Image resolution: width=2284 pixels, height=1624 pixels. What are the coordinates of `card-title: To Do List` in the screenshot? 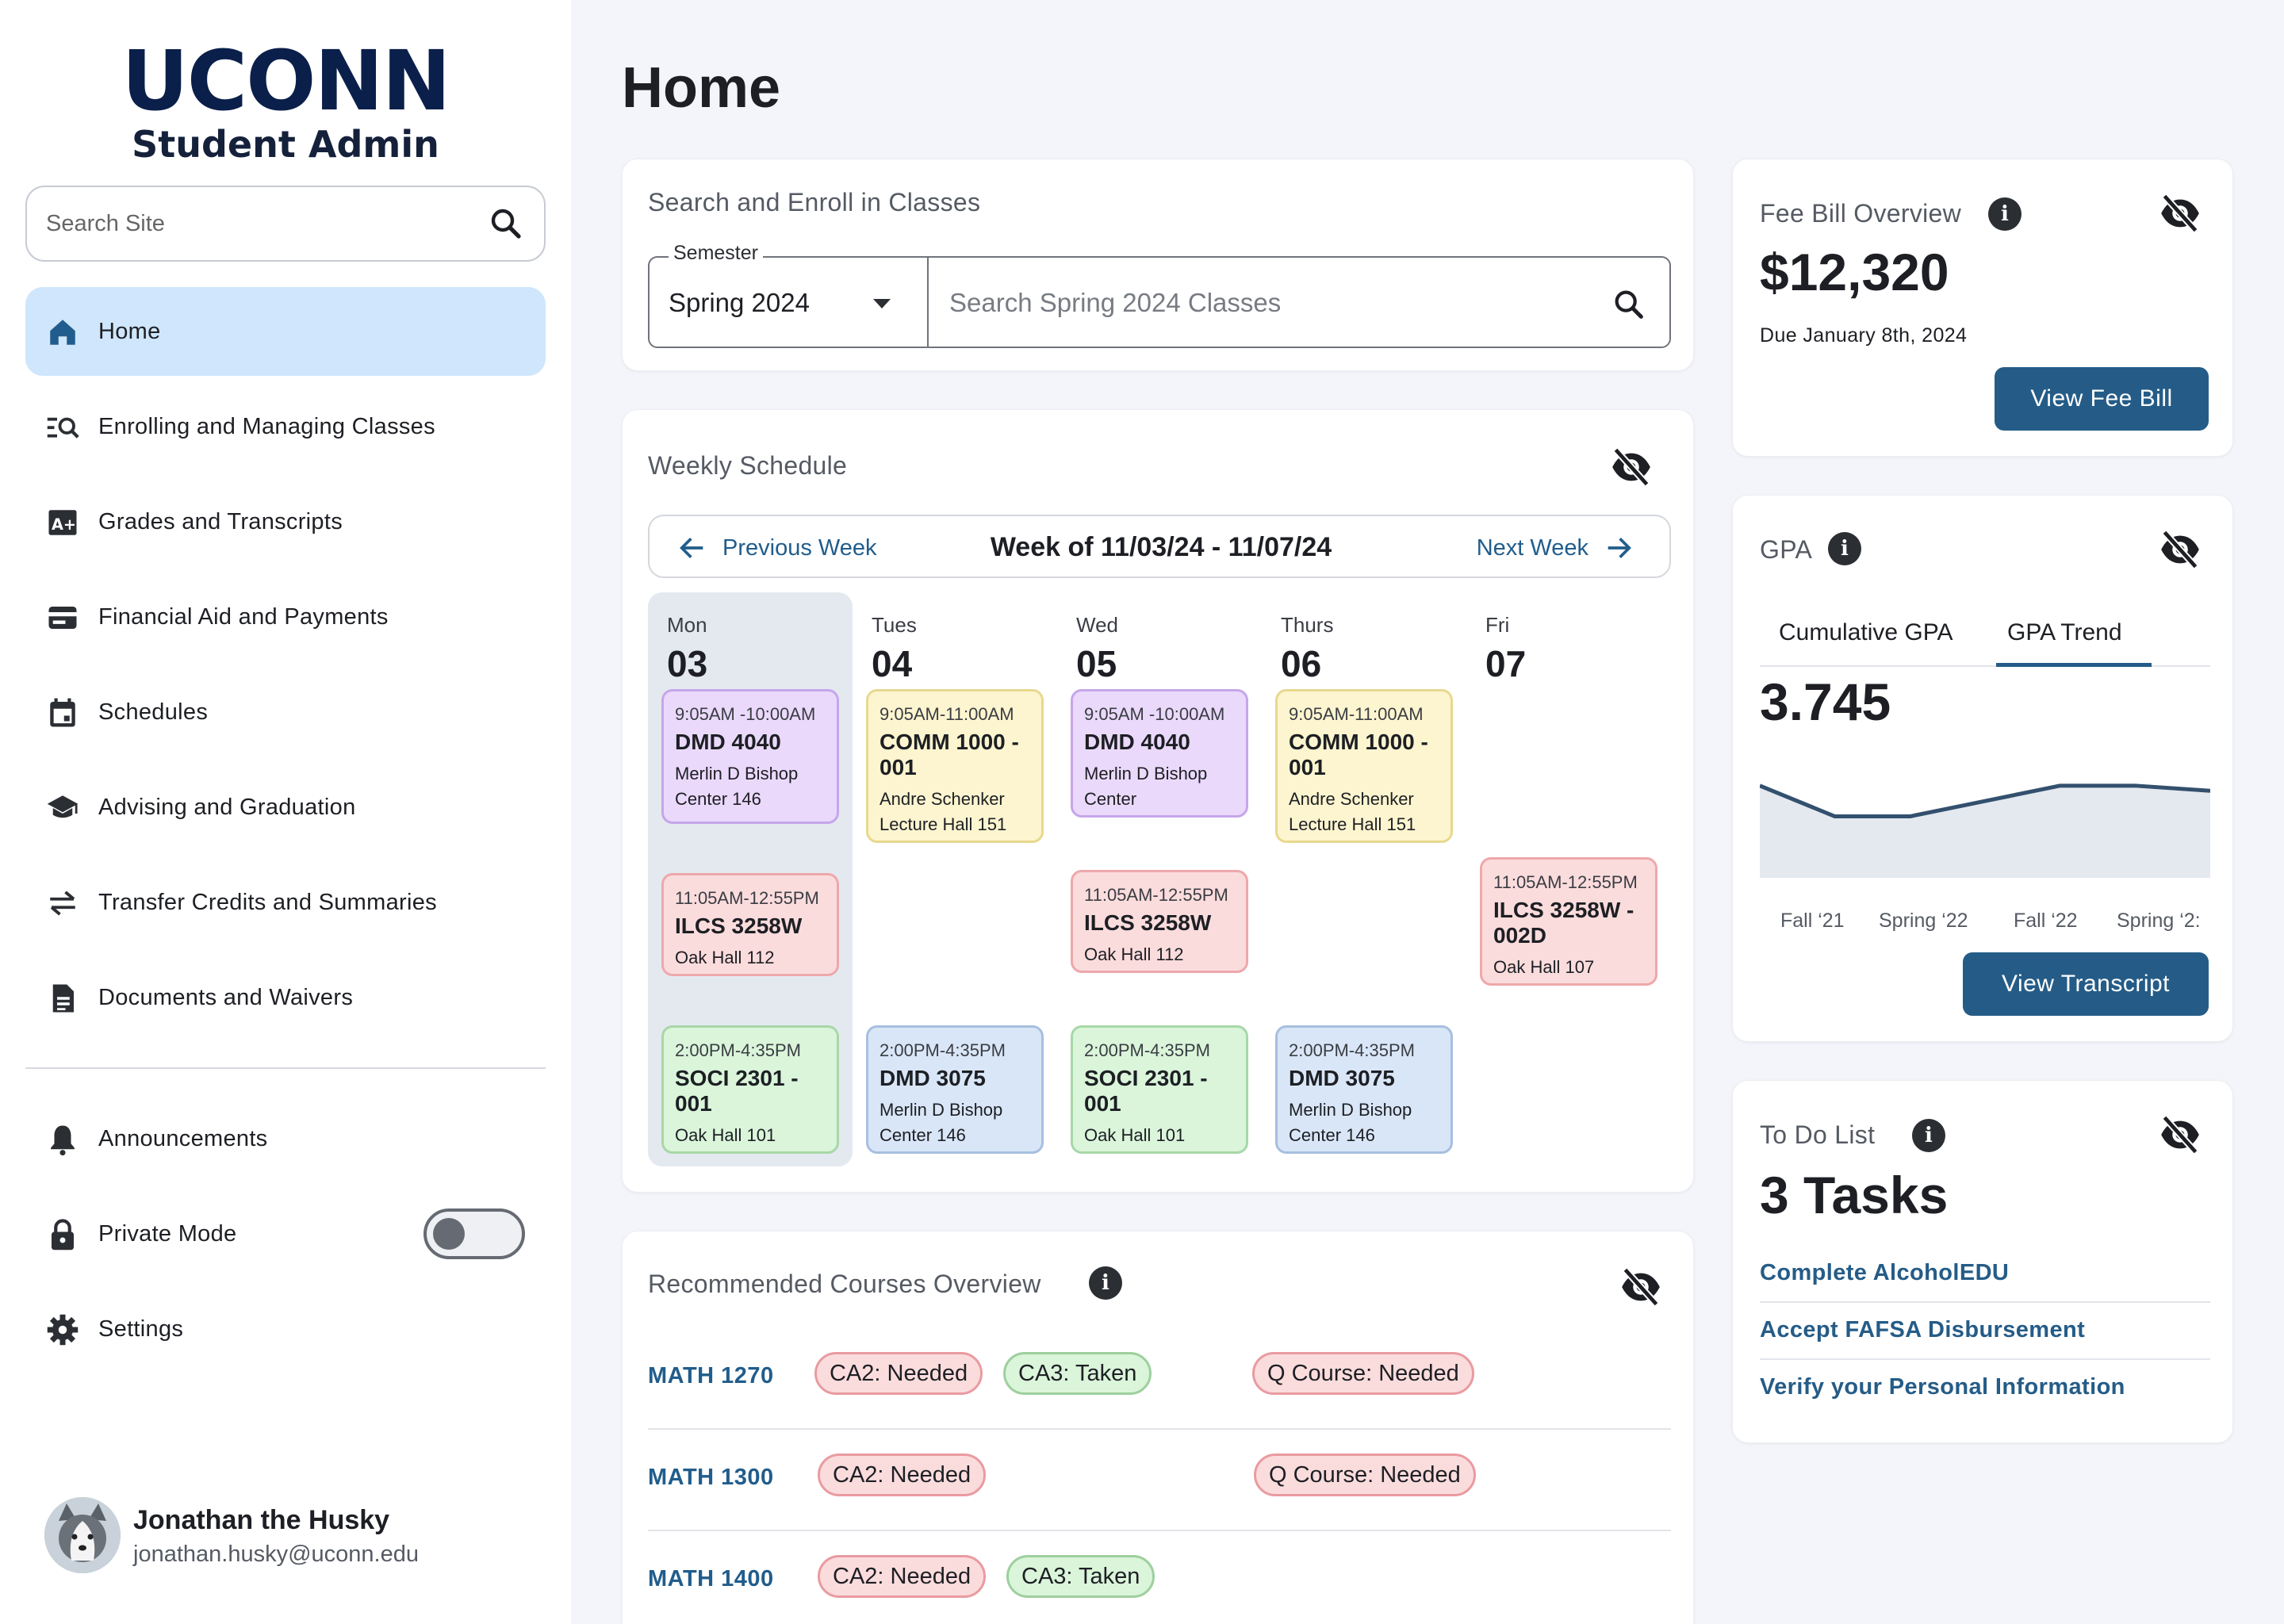 It's located at (1818, 1134).